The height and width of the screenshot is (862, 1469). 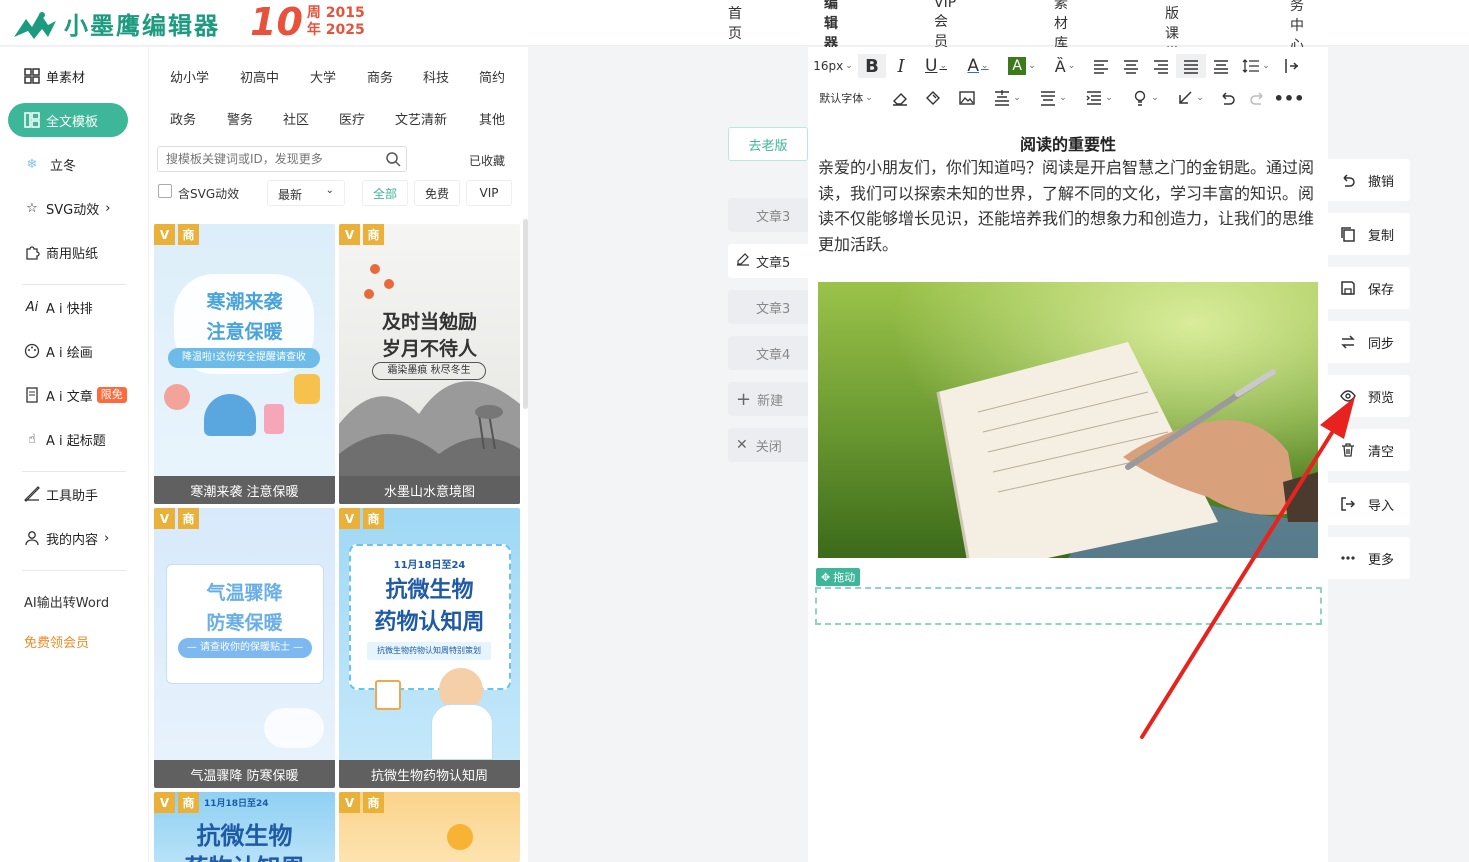 I want to click on import-action-button: 导入, so click(x=1369, y=504).